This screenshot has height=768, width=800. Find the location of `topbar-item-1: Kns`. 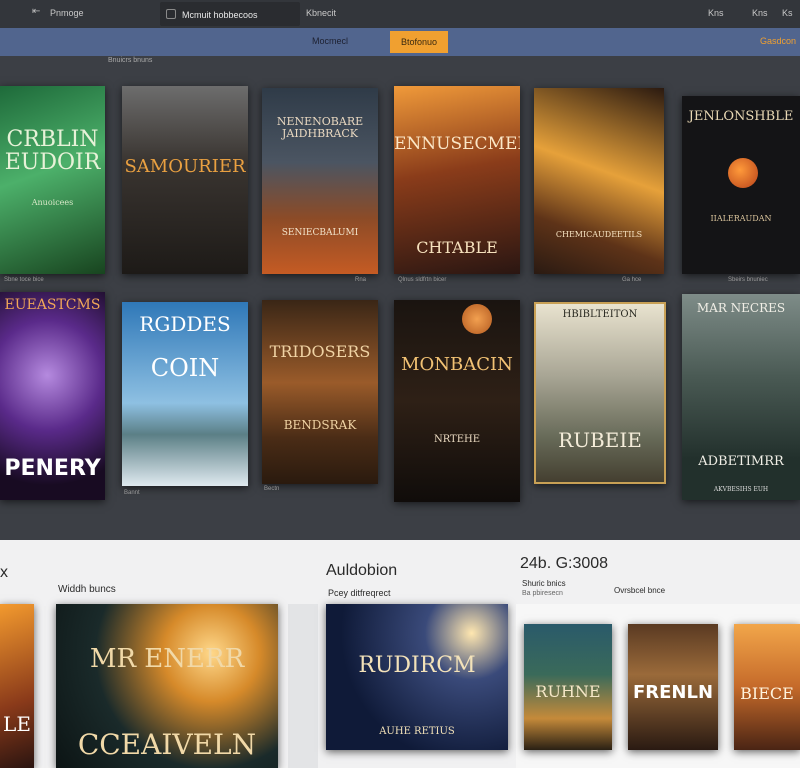

topbar-item-1: Kns is located at coordinates (716, 13).